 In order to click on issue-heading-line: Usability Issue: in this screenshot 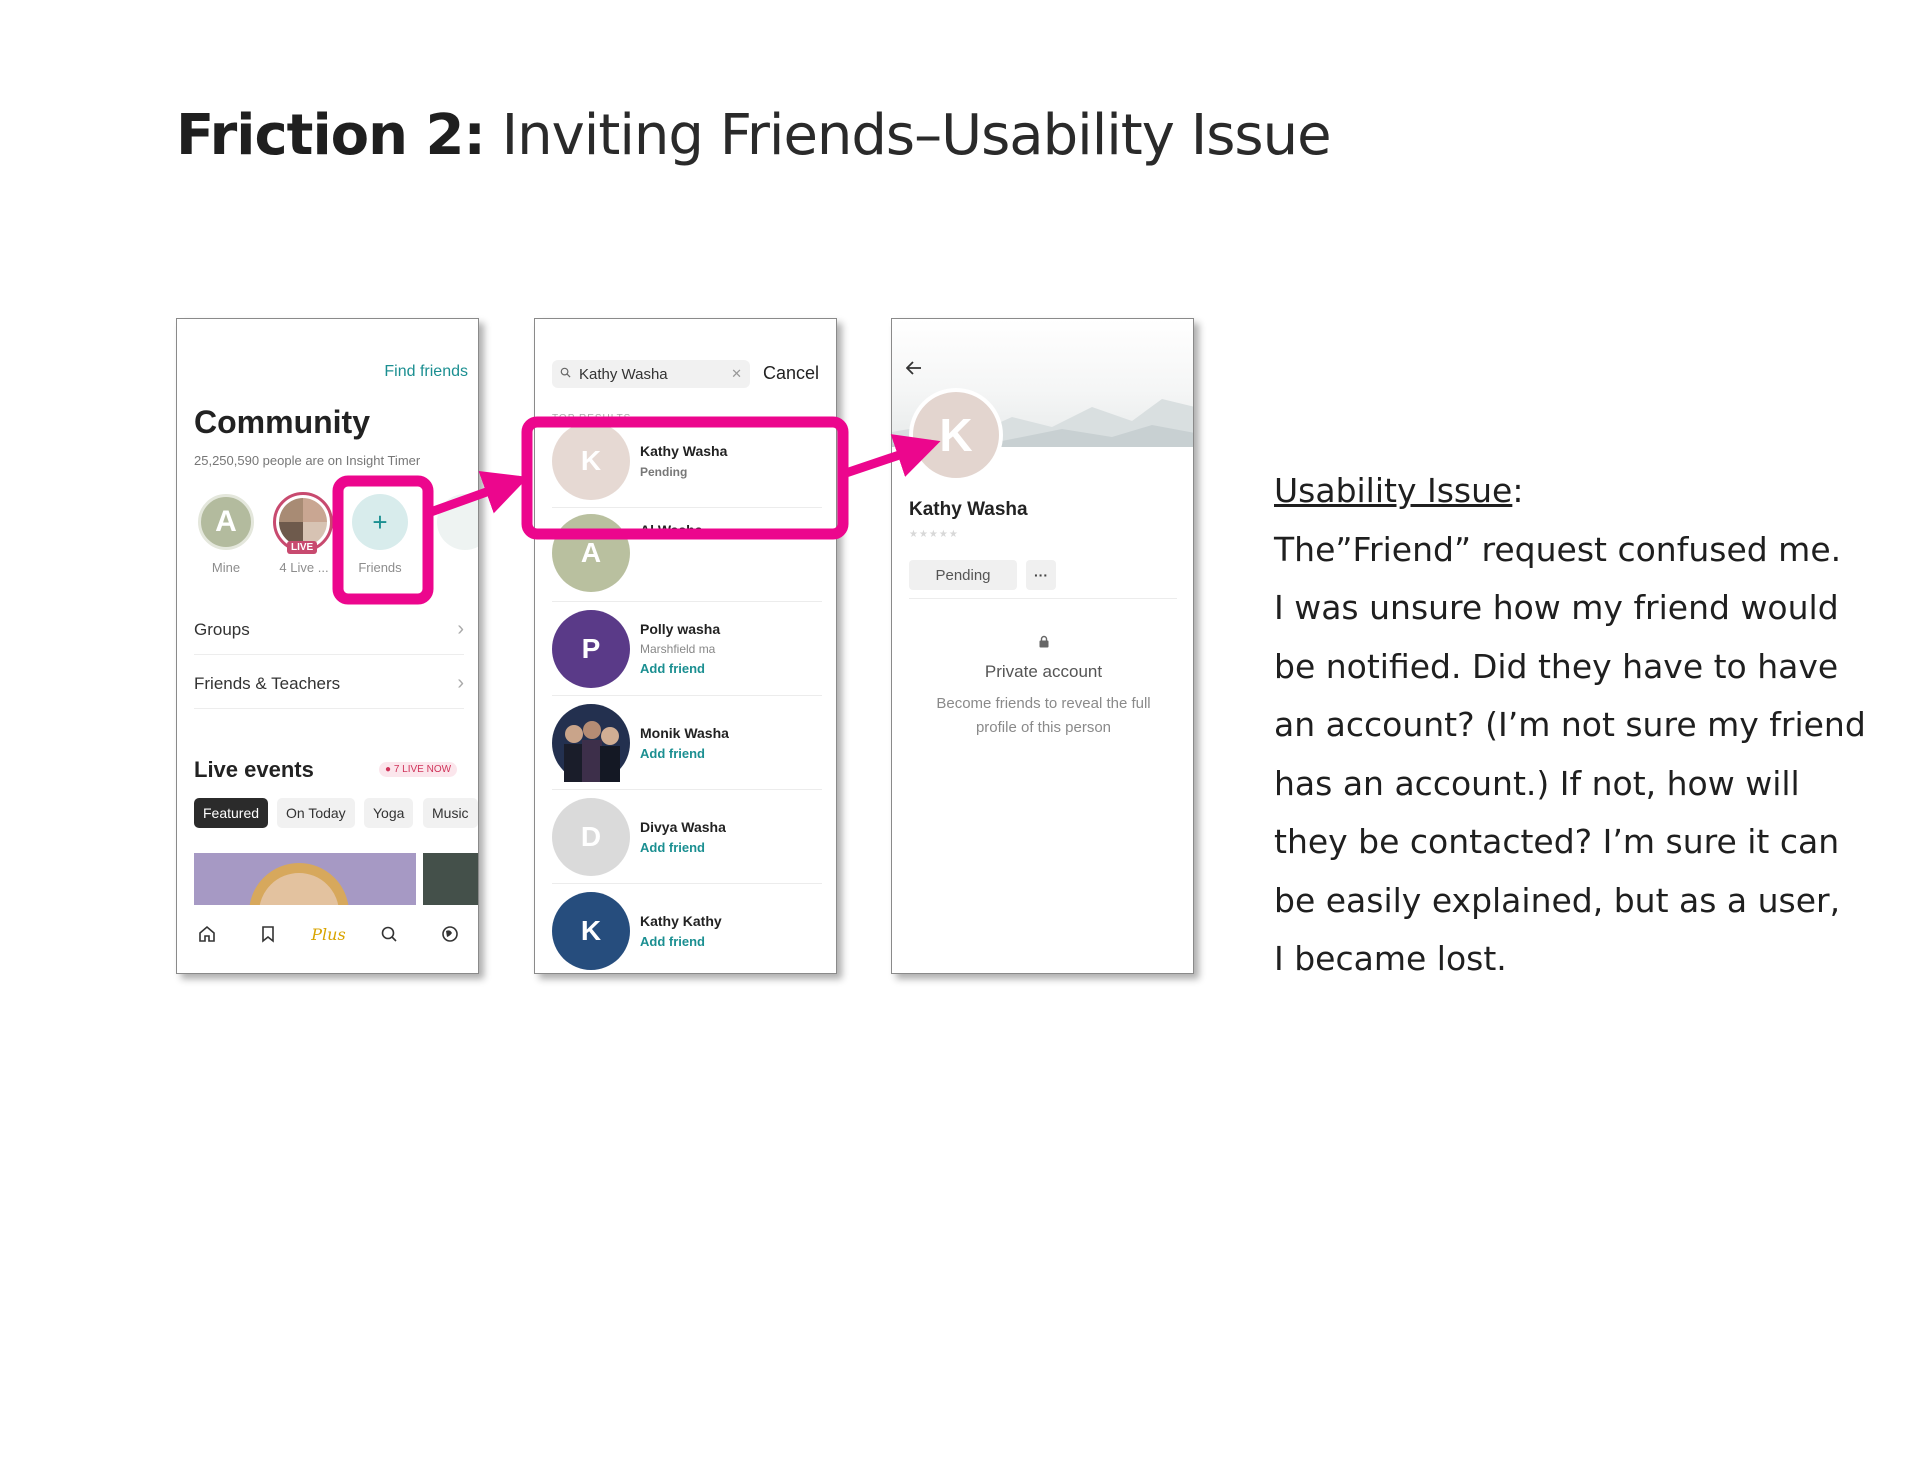, I will do `click(1399, 490)`.